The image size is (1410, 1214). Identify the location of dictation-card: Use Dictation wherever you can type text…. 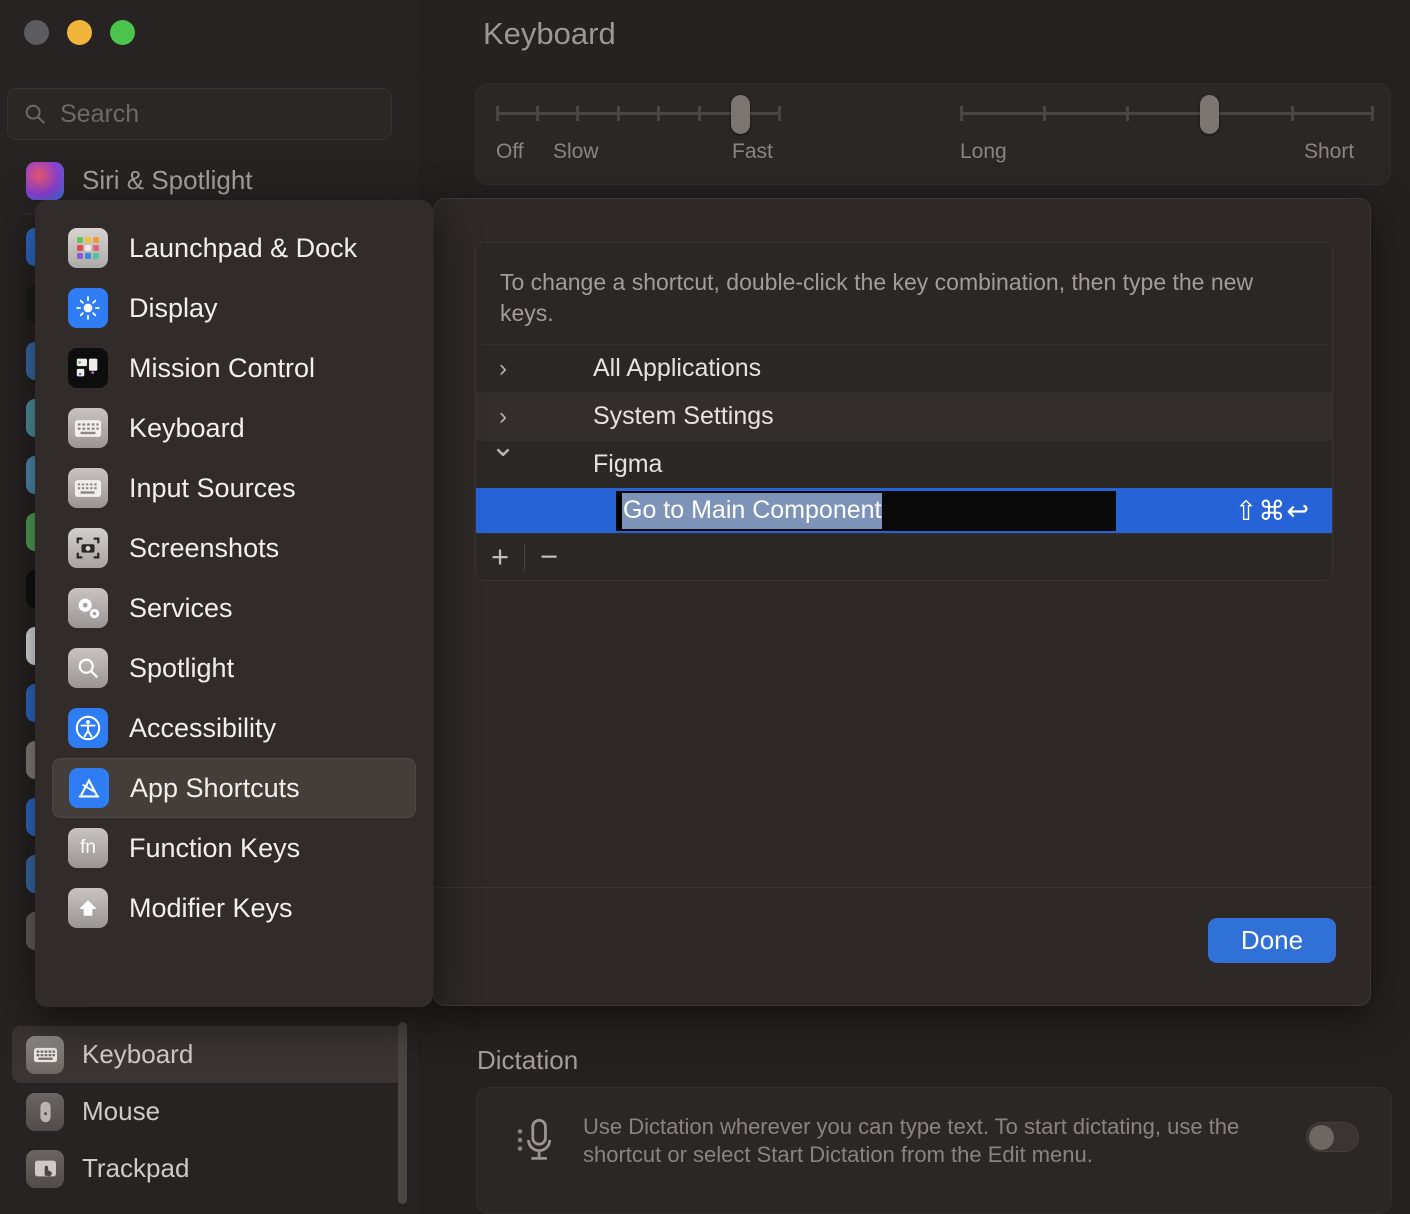
(934, 1150).